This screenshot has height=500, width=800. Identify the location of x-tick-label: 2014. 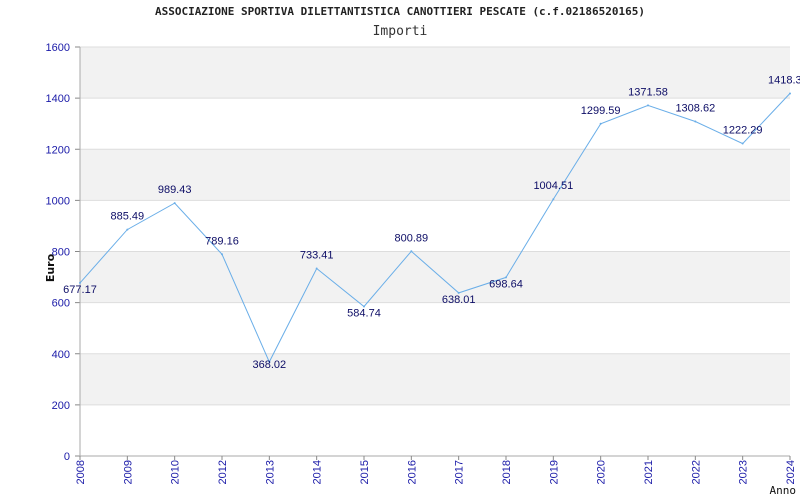
(318, 472).